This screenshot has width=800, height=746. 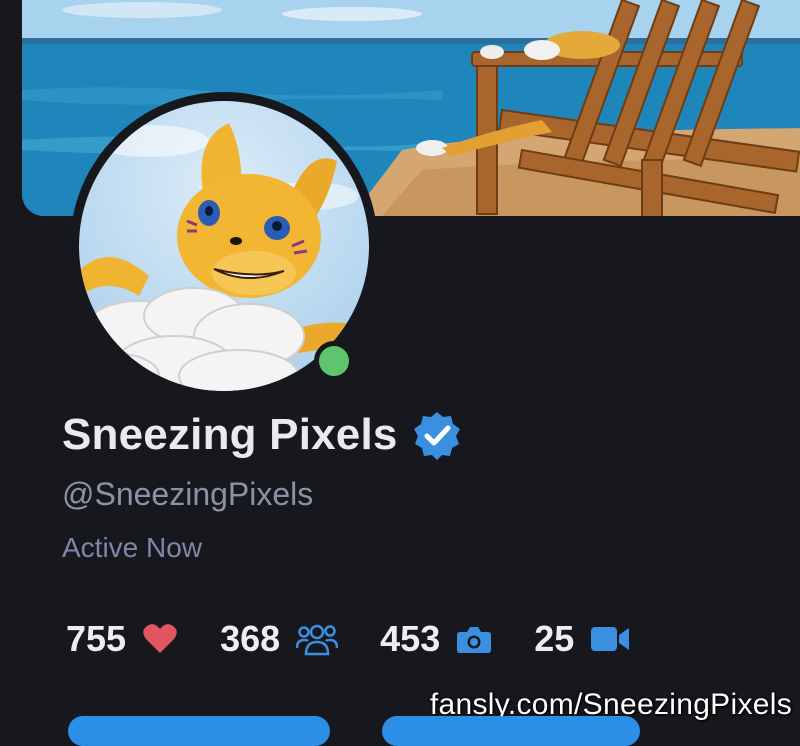 What do you see at coordinates (369, 639) in the screenshot?
I see `profile-stats: 755 368 453 25` at bounding box center [369, 639].